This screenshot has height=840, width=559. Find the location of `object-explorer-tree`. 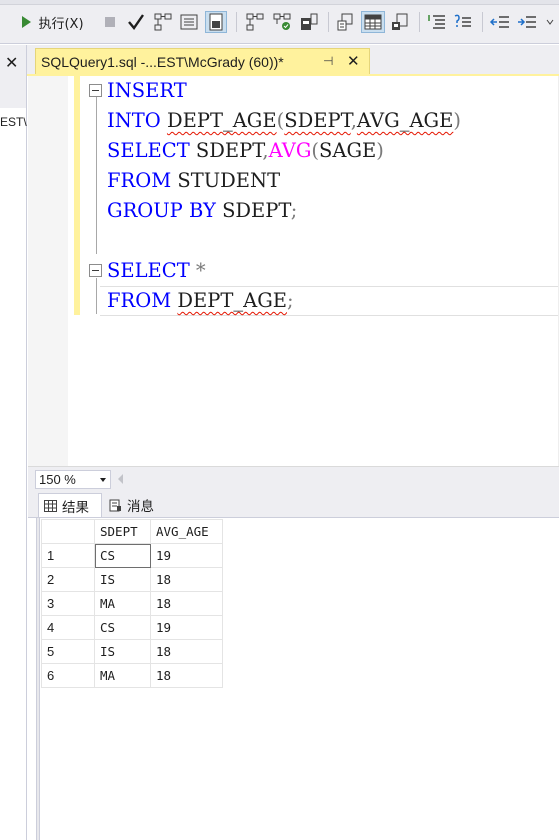

object-explorer-tree is located at coordinates (13, 474).